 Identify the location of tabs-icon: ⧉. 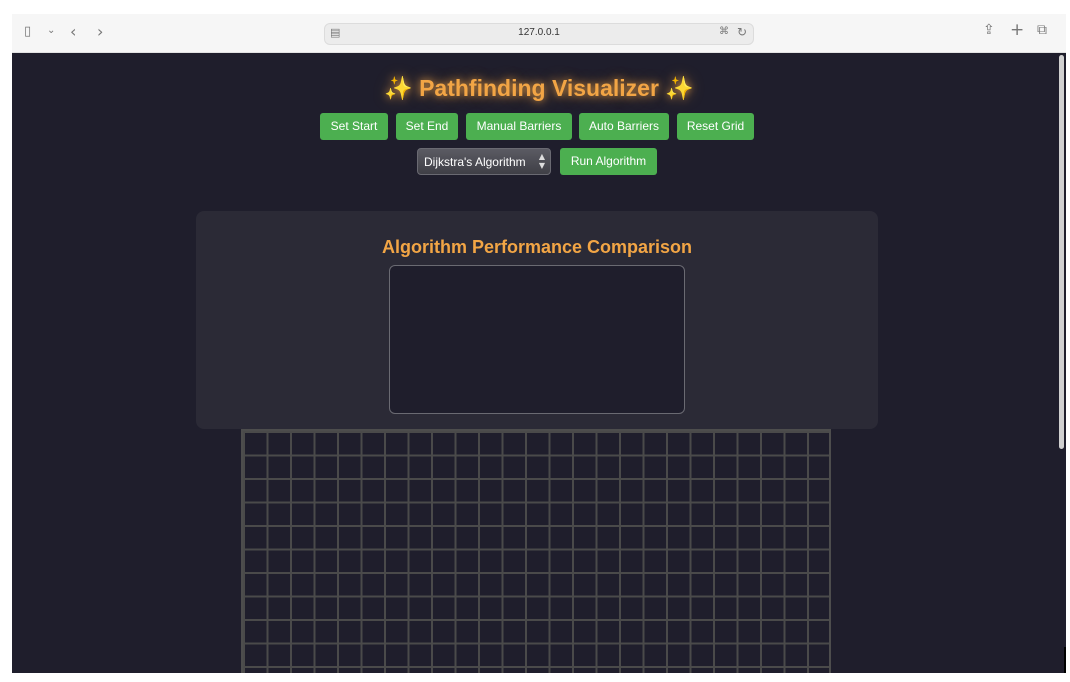
(1042, 30).